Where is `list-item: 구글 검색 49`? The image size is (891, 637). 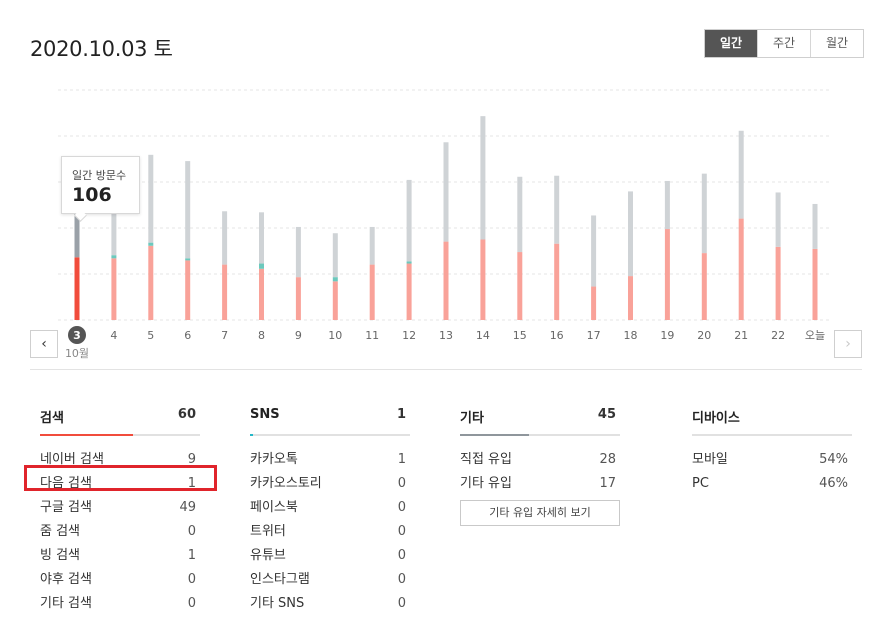
list-item: 구글 검색 49 is located at coordinates (120, 508).